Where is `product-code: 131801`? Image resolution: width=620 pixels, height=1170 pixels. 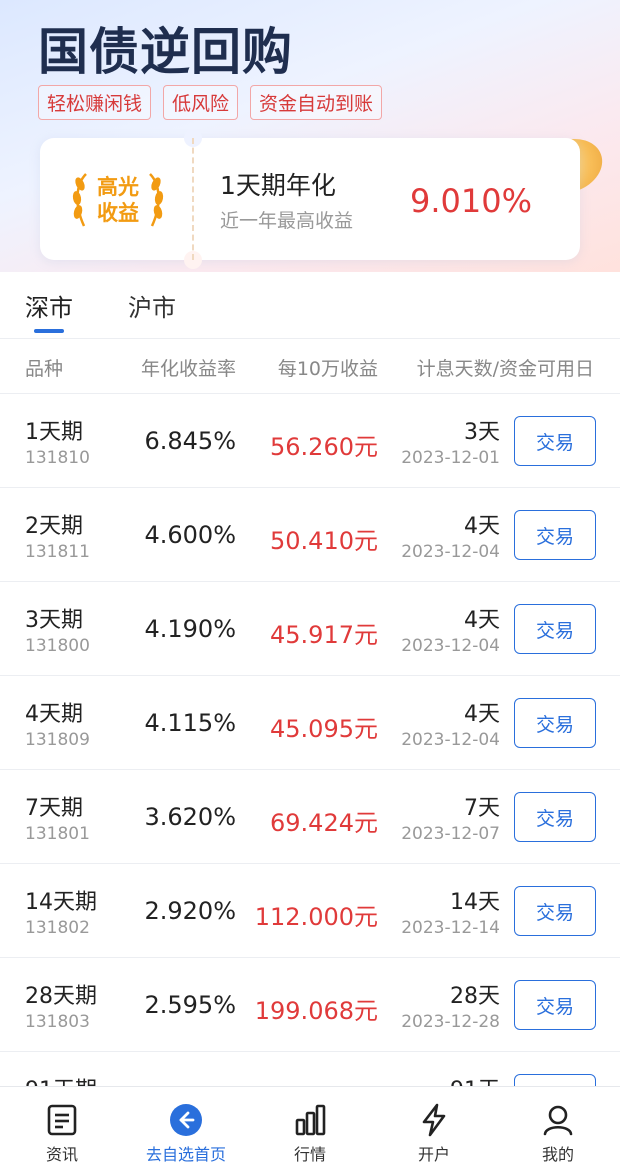
product-code: 131801 is located at coordinates (57, 834).